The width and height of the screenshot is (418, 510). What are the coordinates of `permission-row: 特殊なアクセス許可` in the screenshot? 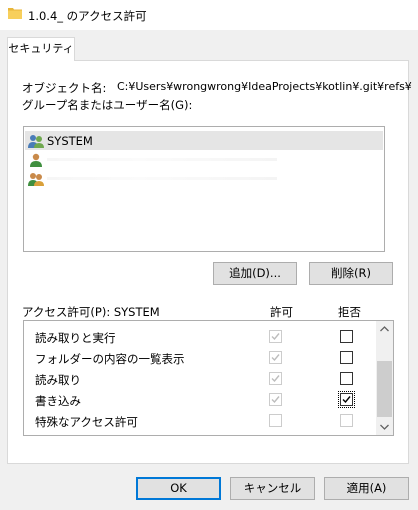 It's located at (201, 420).